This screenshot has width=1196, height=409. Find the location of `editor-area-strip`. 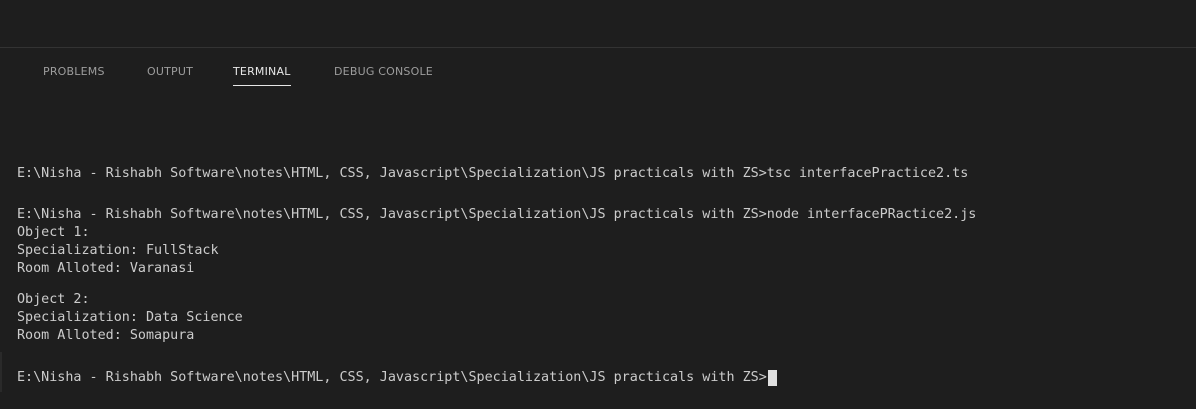

editor-area-strip is located at coordinates (598, 23).